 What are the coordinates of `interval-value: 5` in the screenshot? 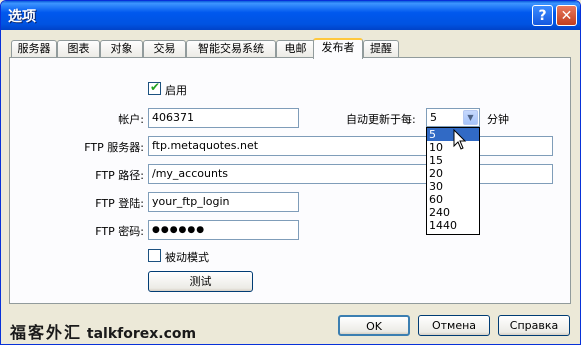 It's located at (433, 117).